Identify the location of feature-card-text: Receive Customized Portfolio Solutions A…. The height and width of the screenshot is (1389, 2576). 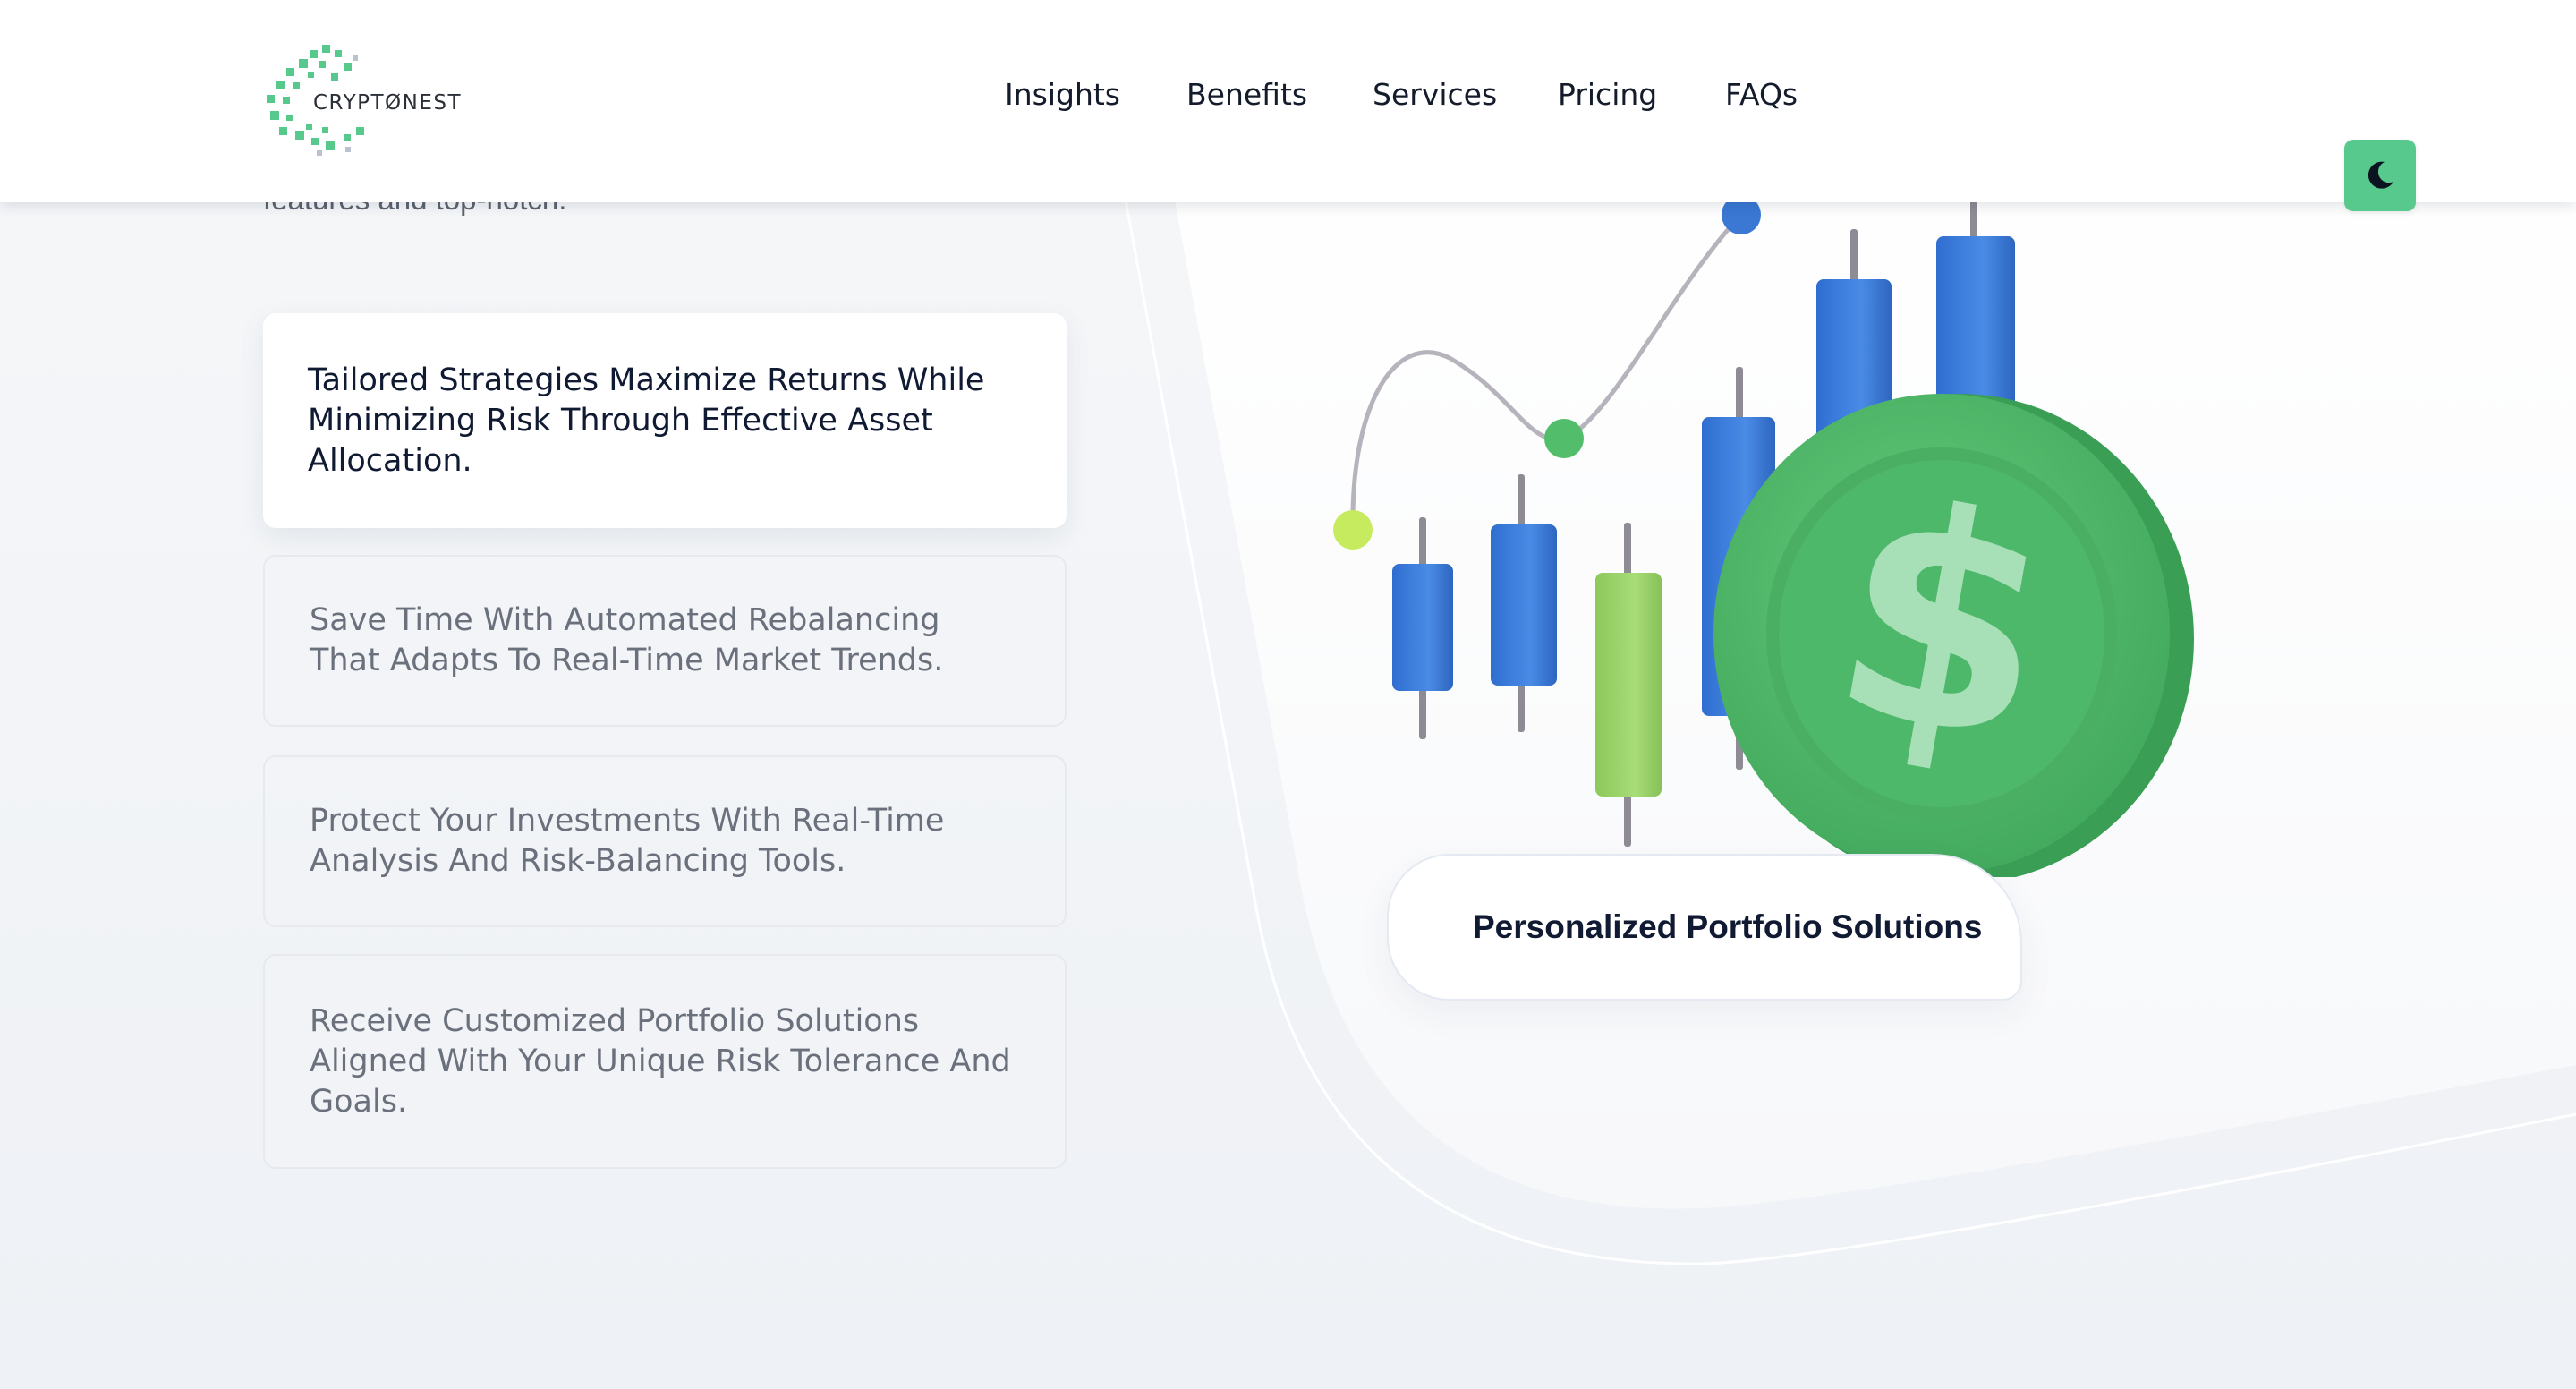
(660, 1061).